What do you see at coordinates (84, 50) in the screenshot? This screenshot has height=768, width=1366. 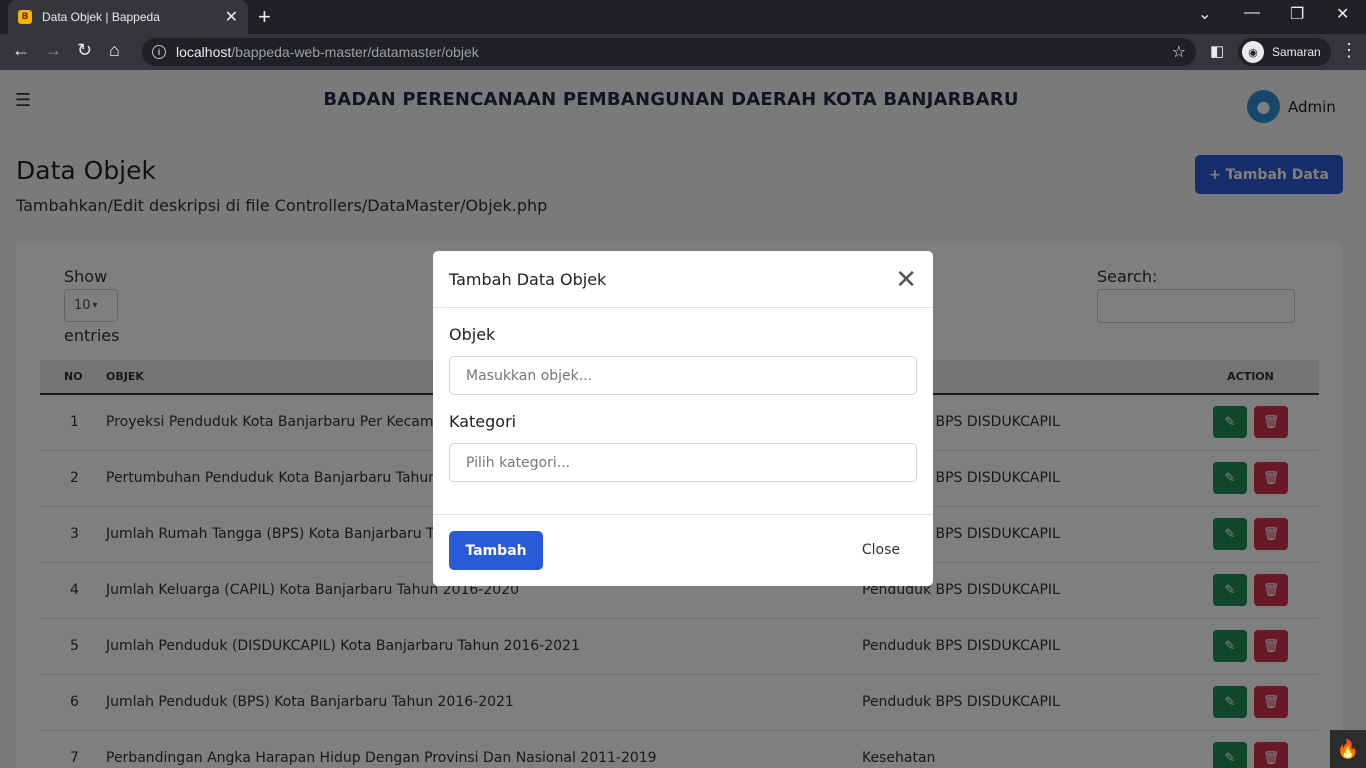 I see `reload-icon: ↻` at bounding box center [84, 50].